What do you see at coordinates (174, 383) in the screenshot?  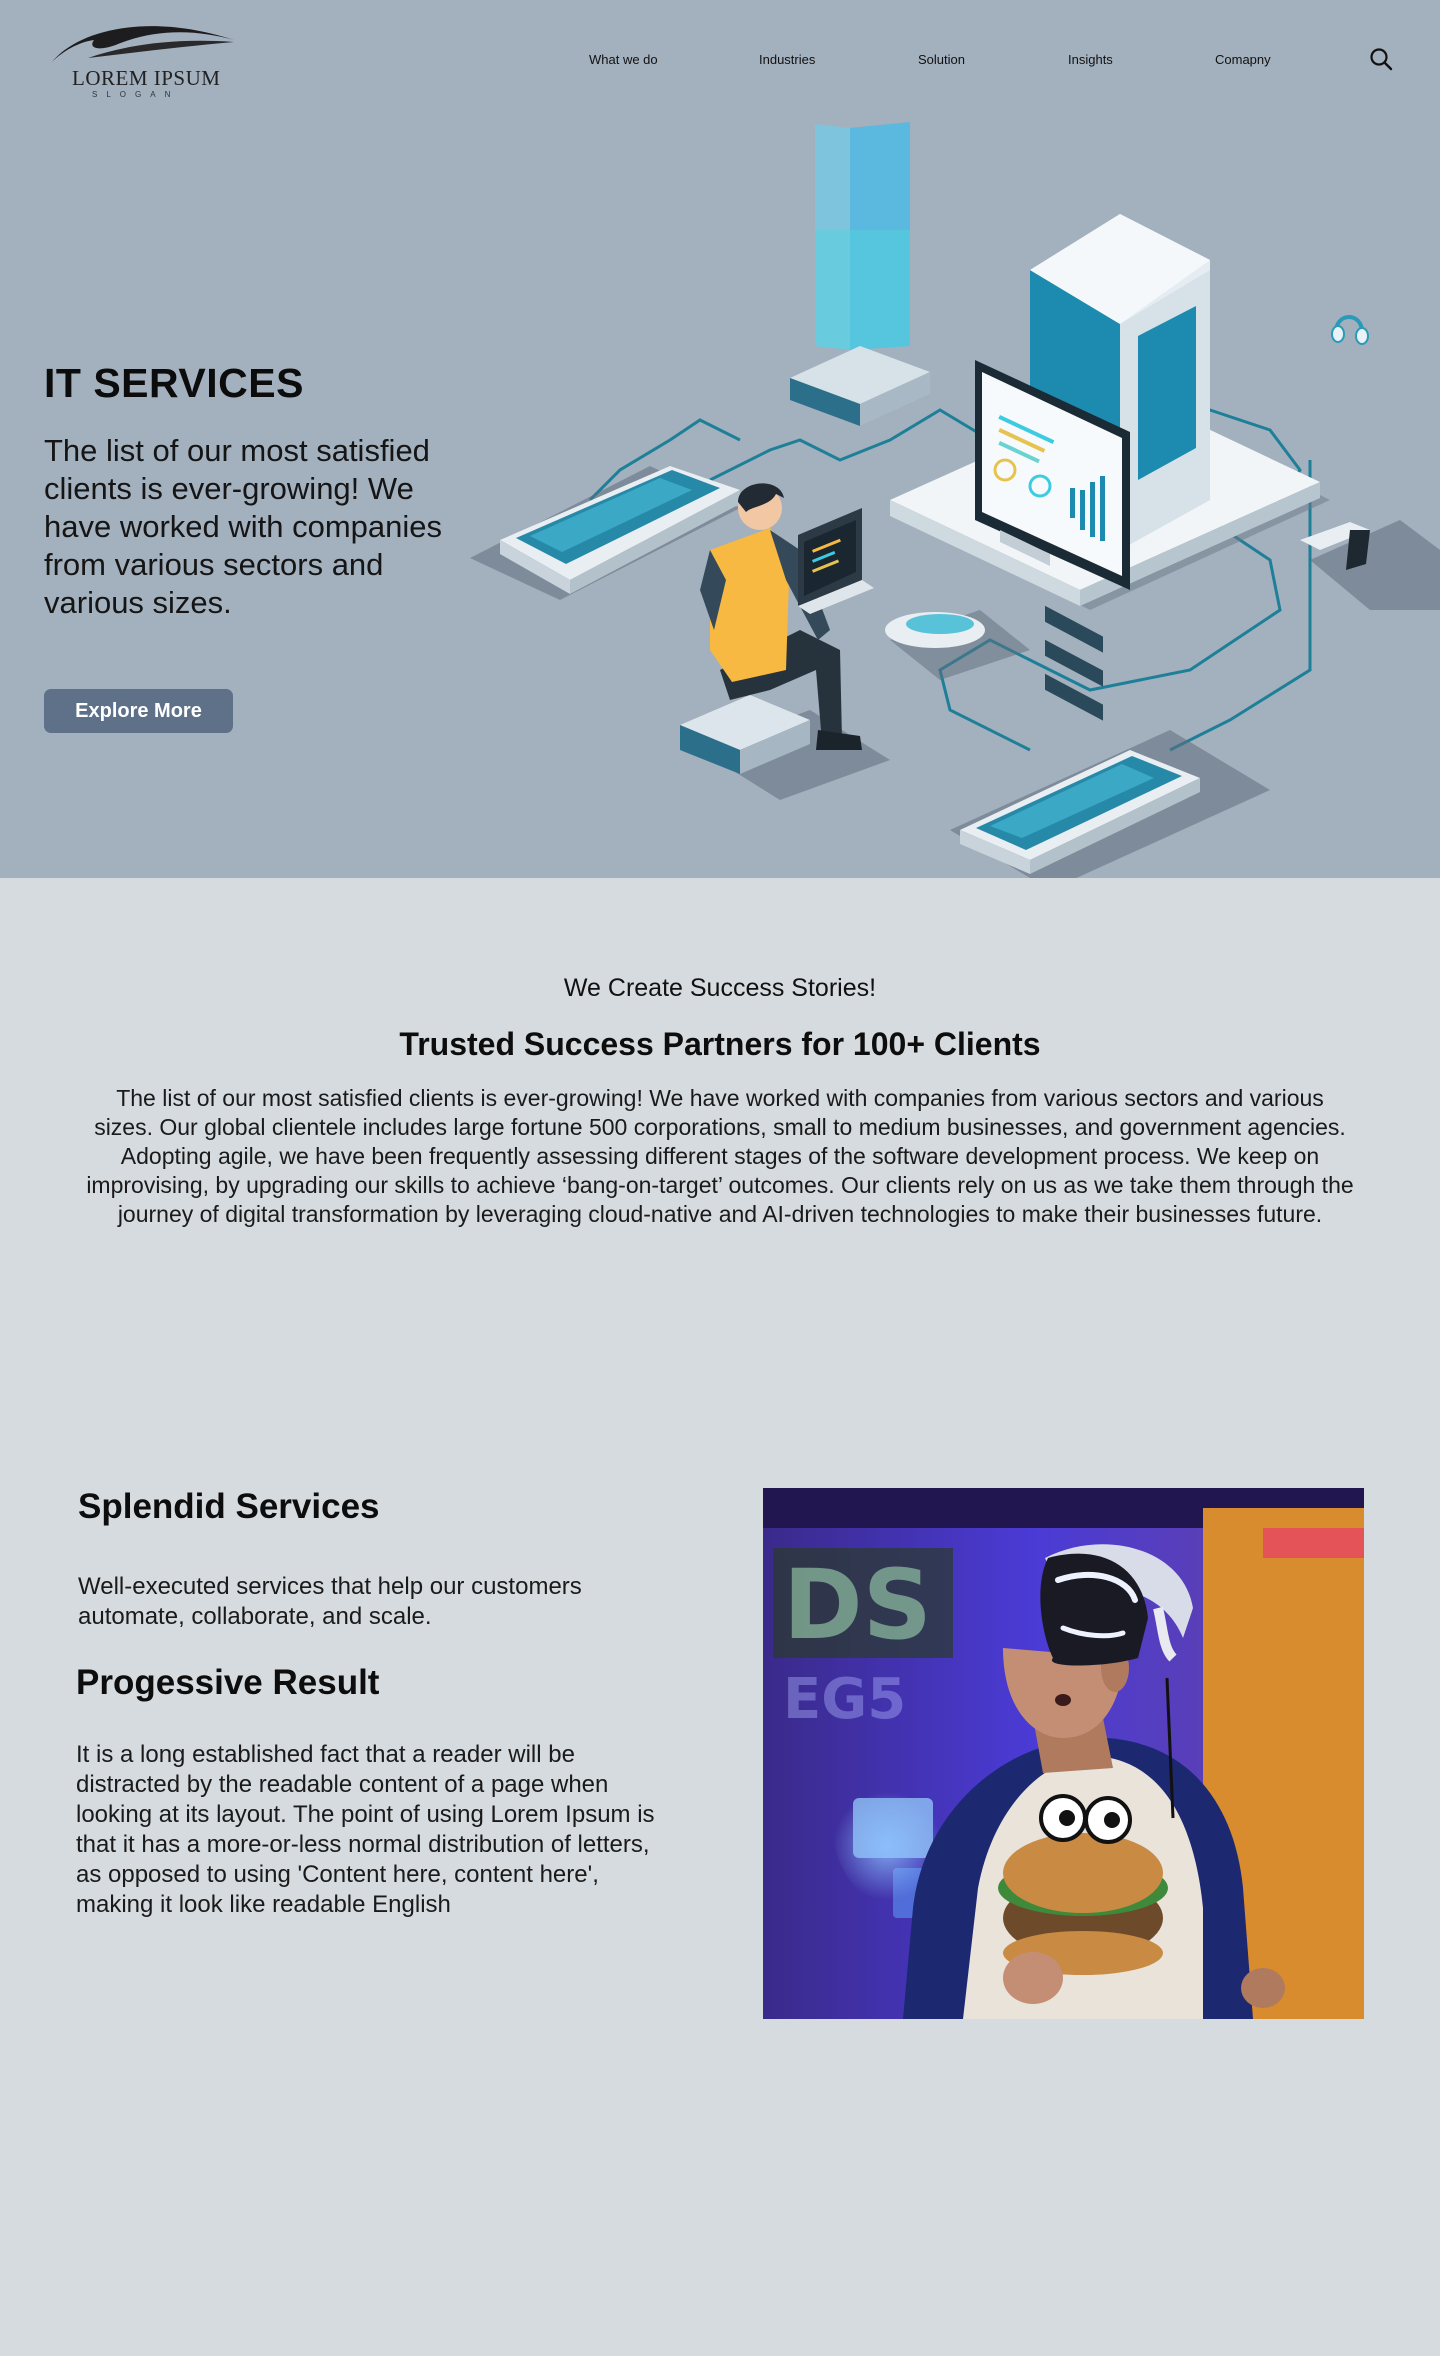 I see `hero-title: IT SERVICES` at bounding box center [174, 383].